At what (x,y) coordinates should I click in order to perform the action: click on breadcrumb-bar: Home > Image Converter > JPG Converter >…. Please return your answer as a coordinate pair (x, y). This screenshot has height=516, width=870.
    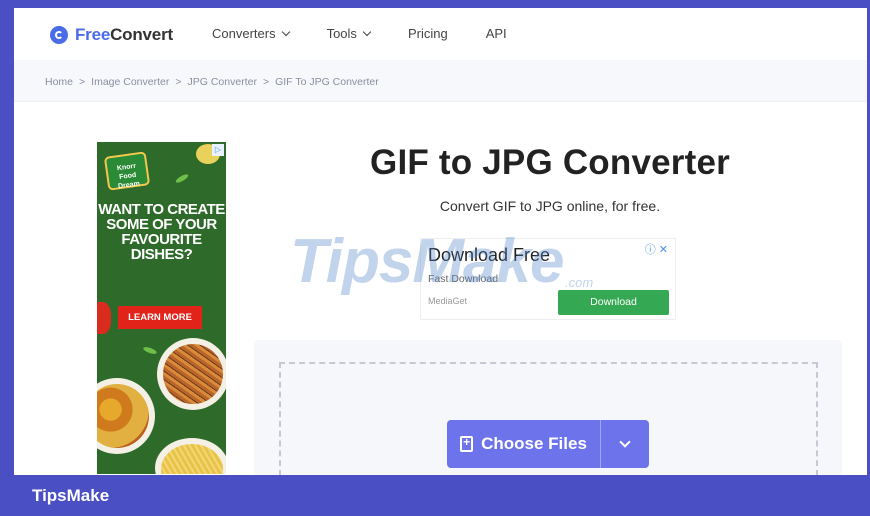
    Looking at the image, I should click on (440, 81).